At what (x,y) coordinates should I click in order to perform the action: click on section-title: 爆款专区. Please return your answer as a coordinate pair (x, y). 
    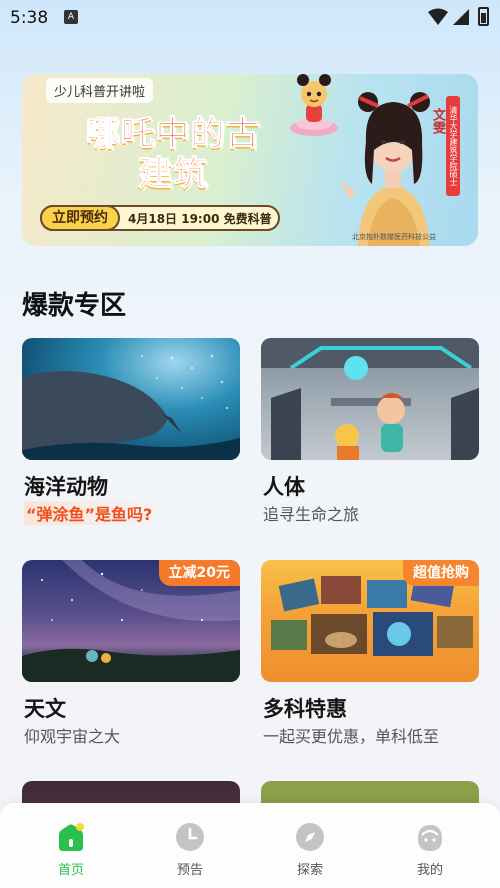
    Looking at the image, I should click on (74, 306).